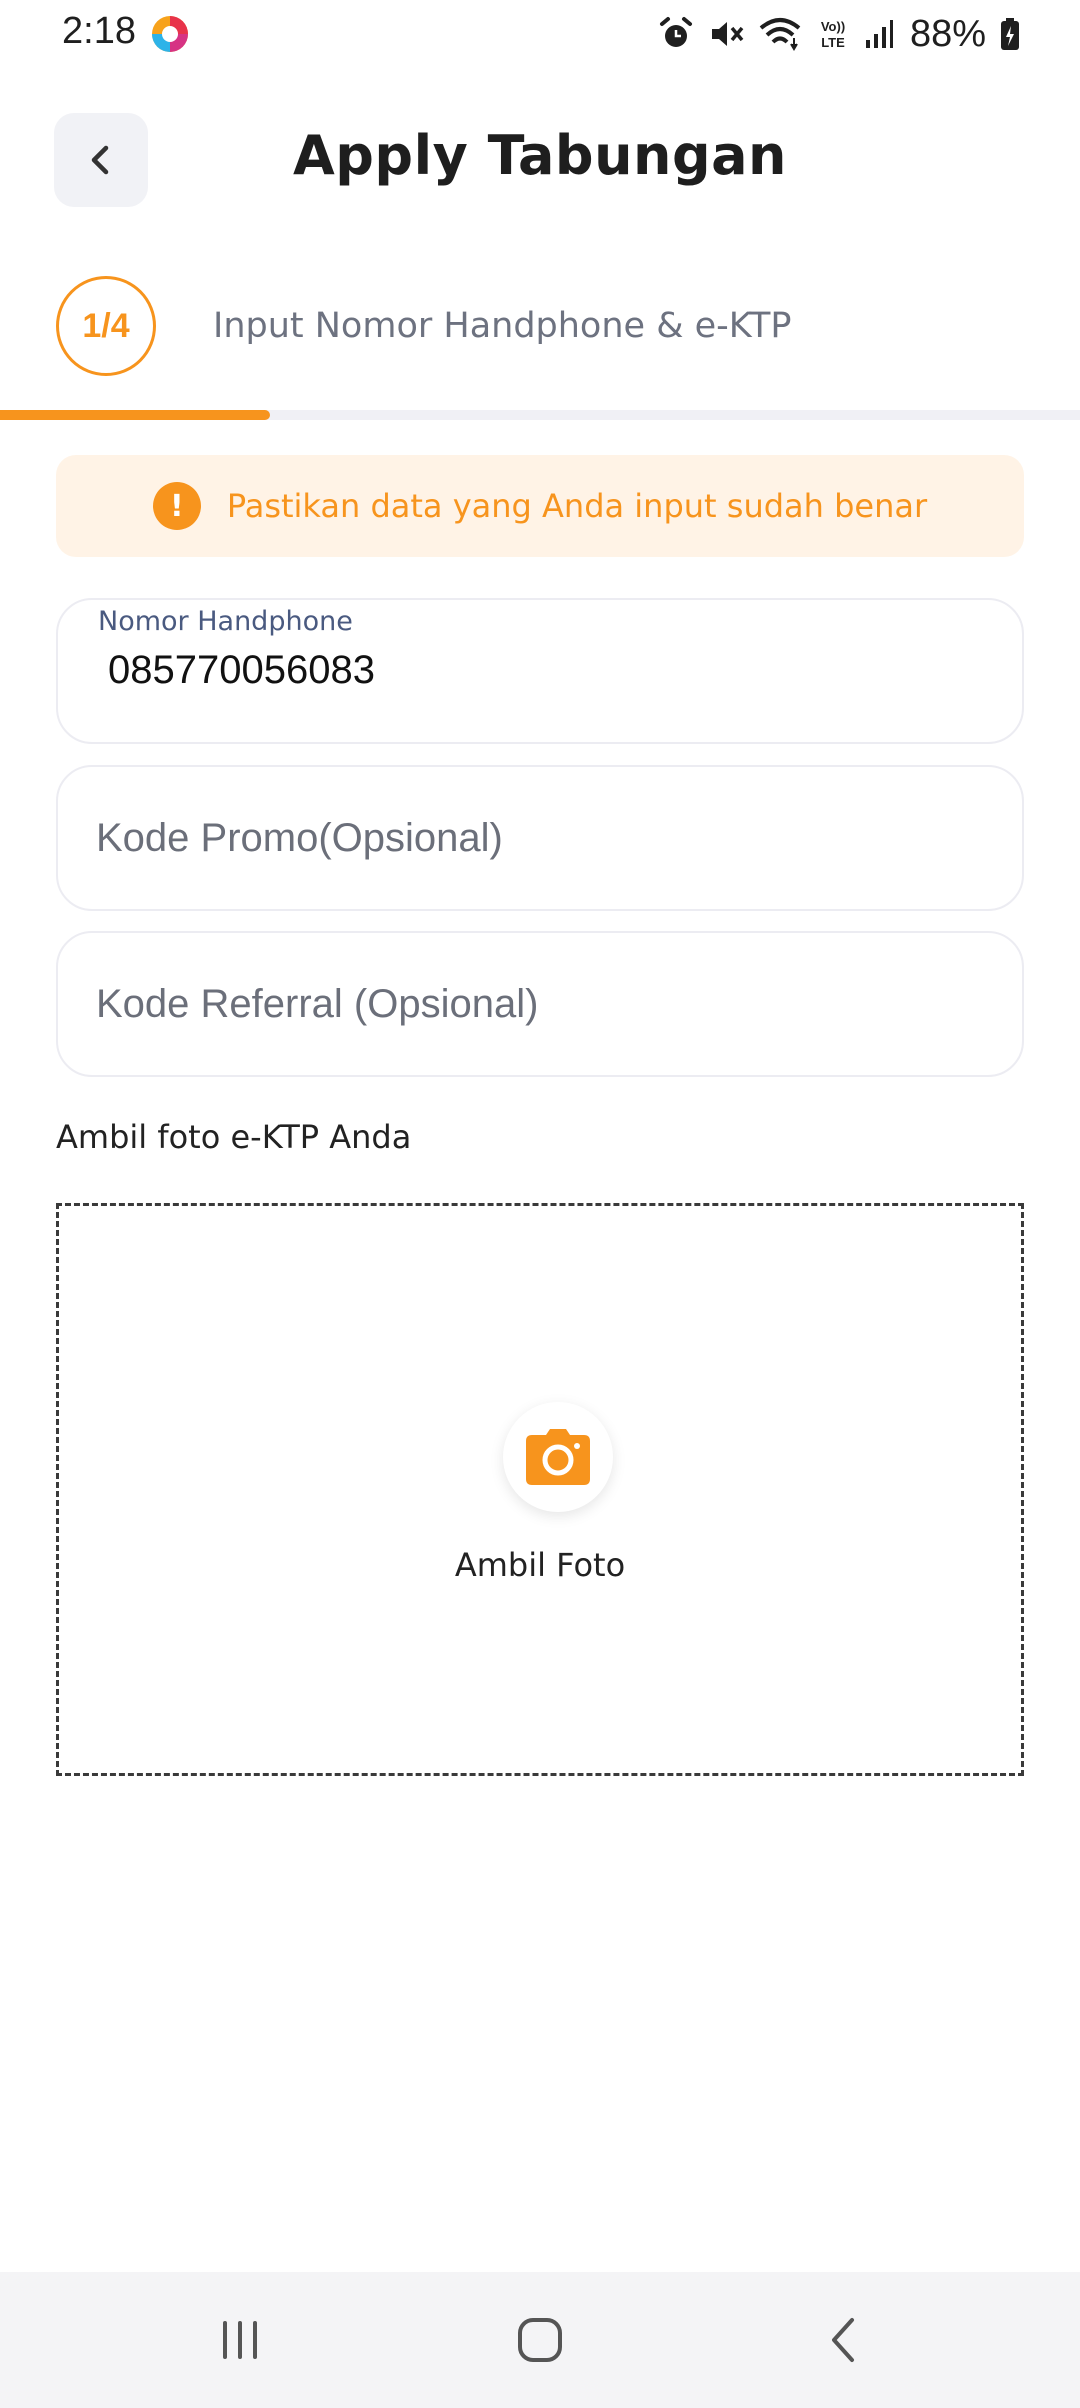  Describe the element at coordinates (225, 621) in the screenshot. I see `phone-number-label: Nomor Handphone` at that location.